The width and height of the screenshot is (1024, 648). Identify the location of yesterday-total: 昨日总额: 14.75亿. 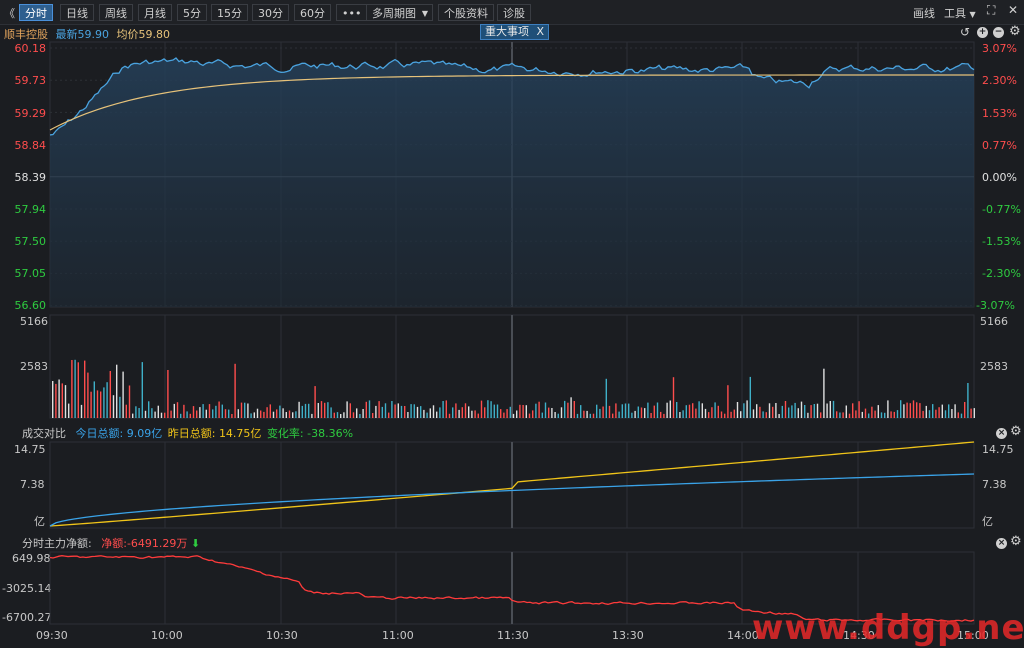
(216, 433).